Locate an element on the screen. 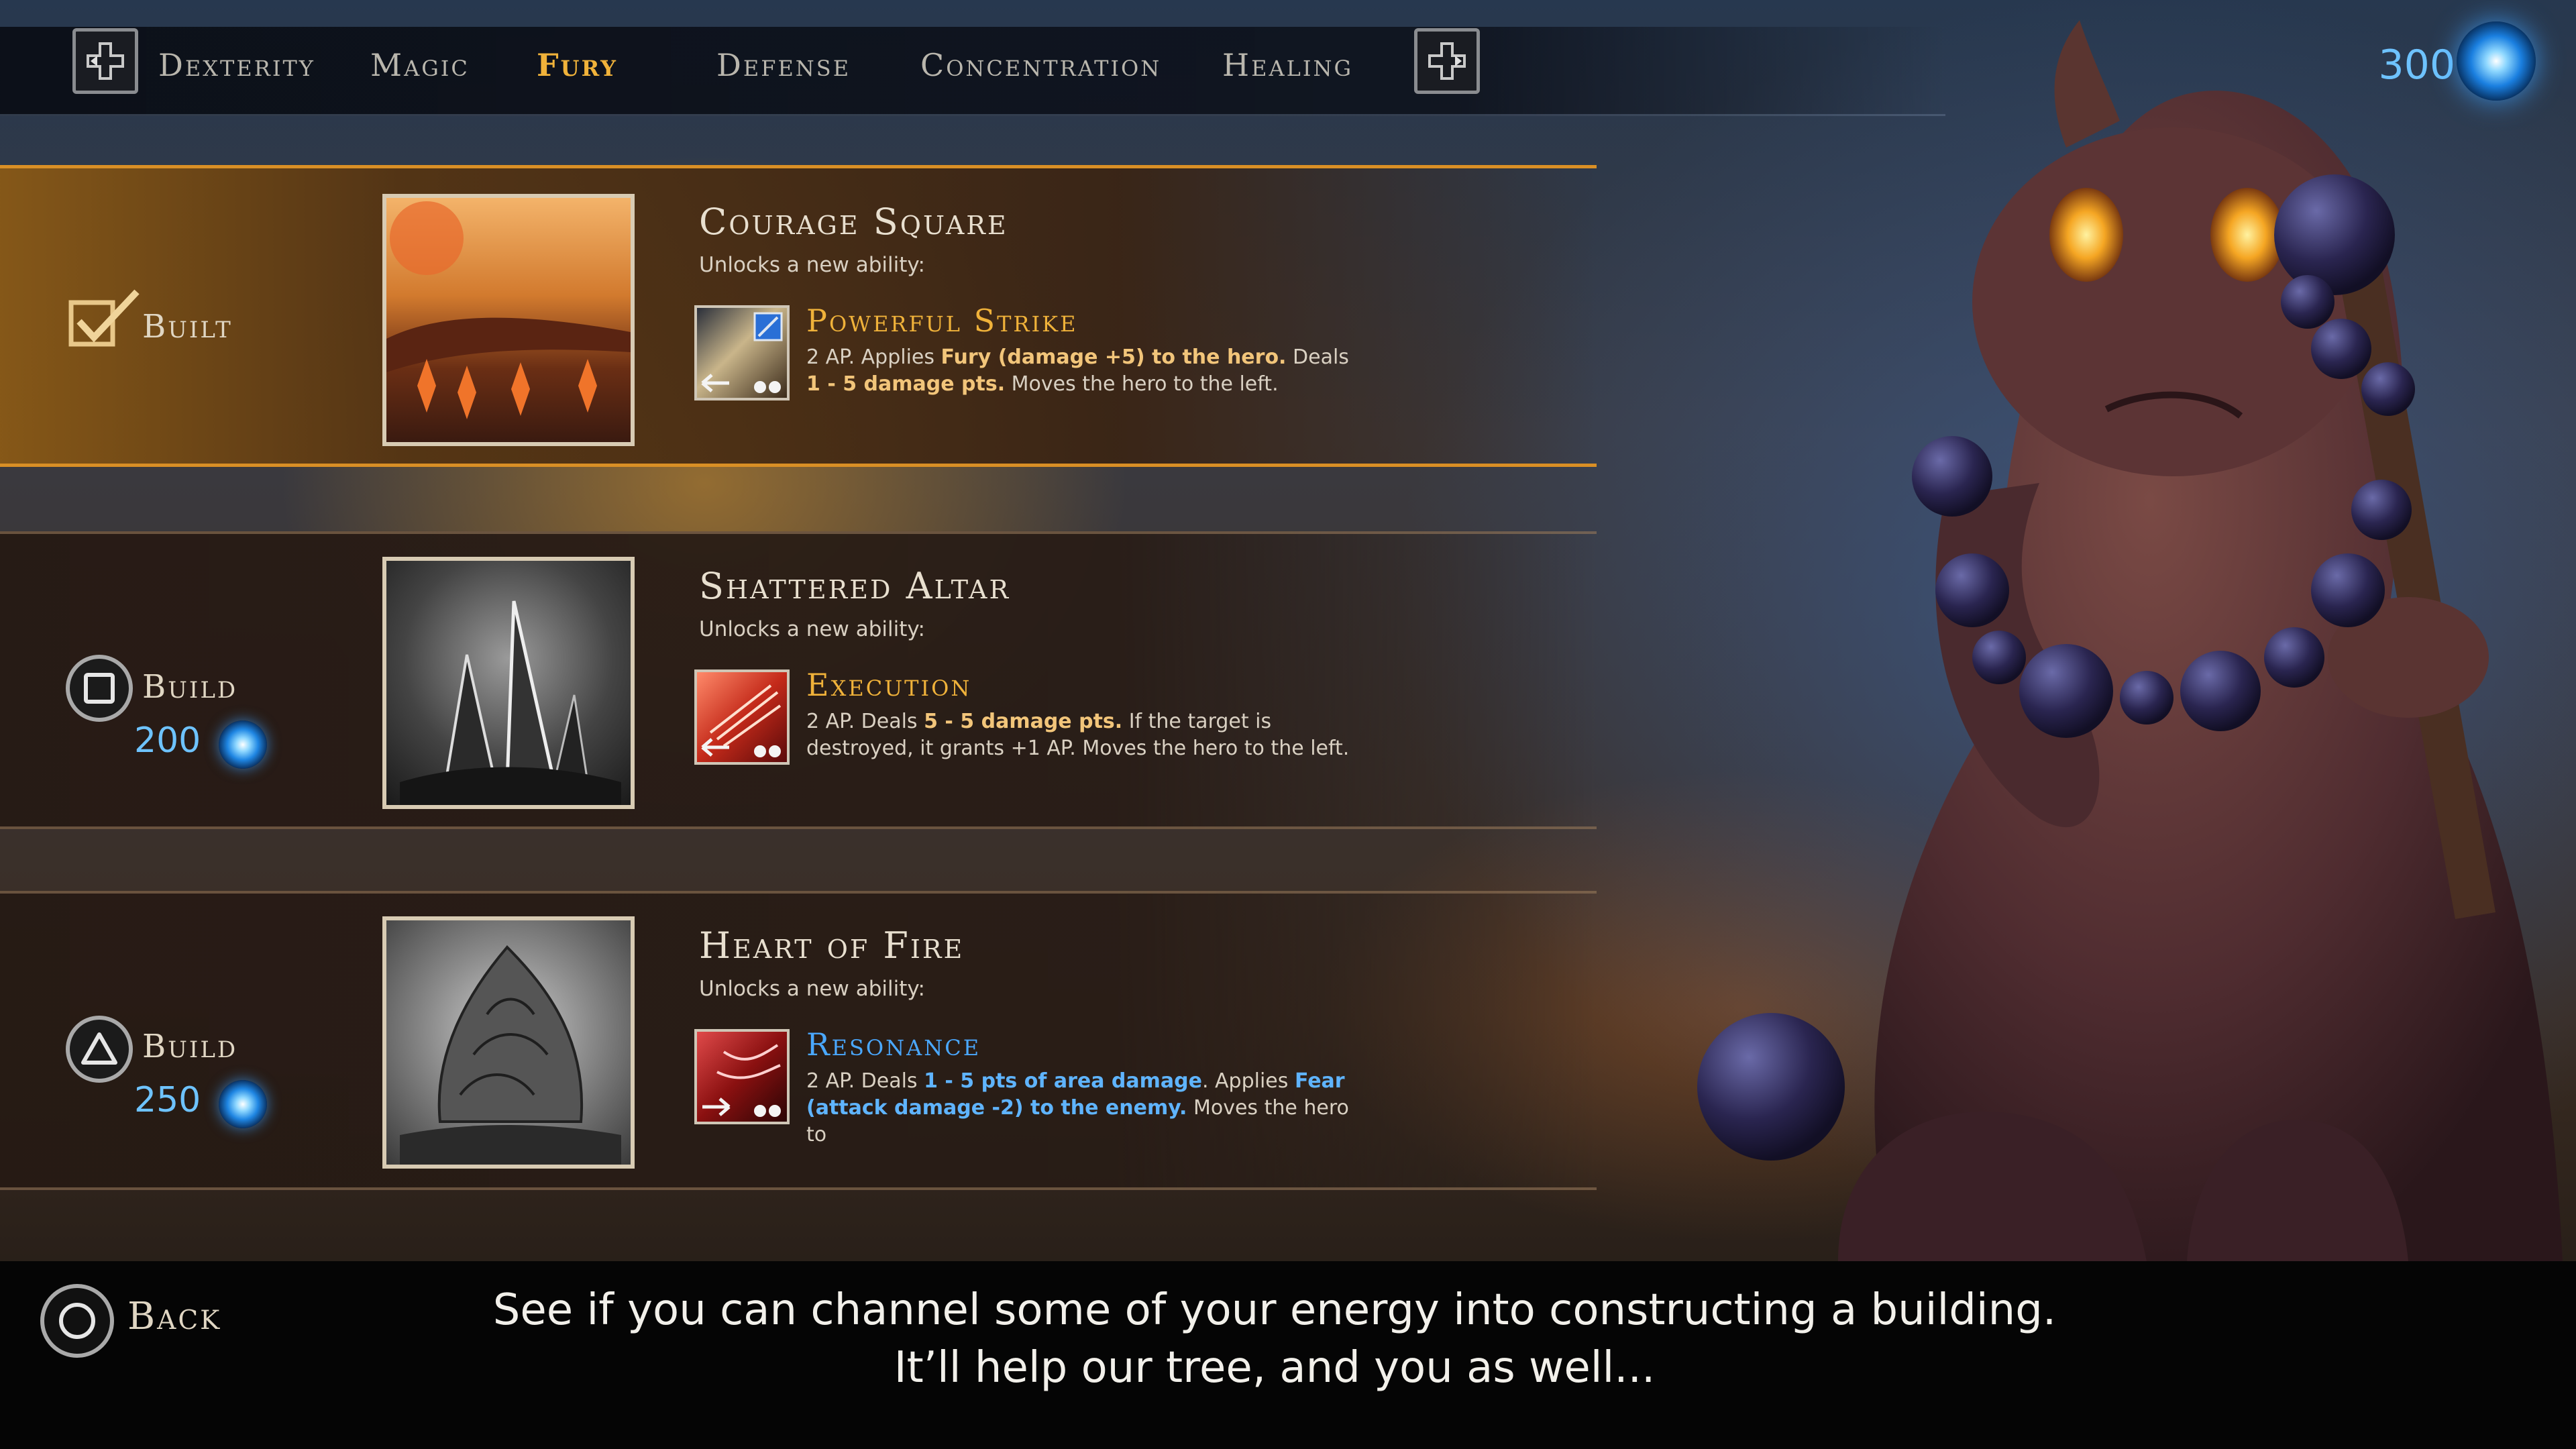  desc-highlight: 5 - 5 damage pts. is located at coordinates (1023, 721).